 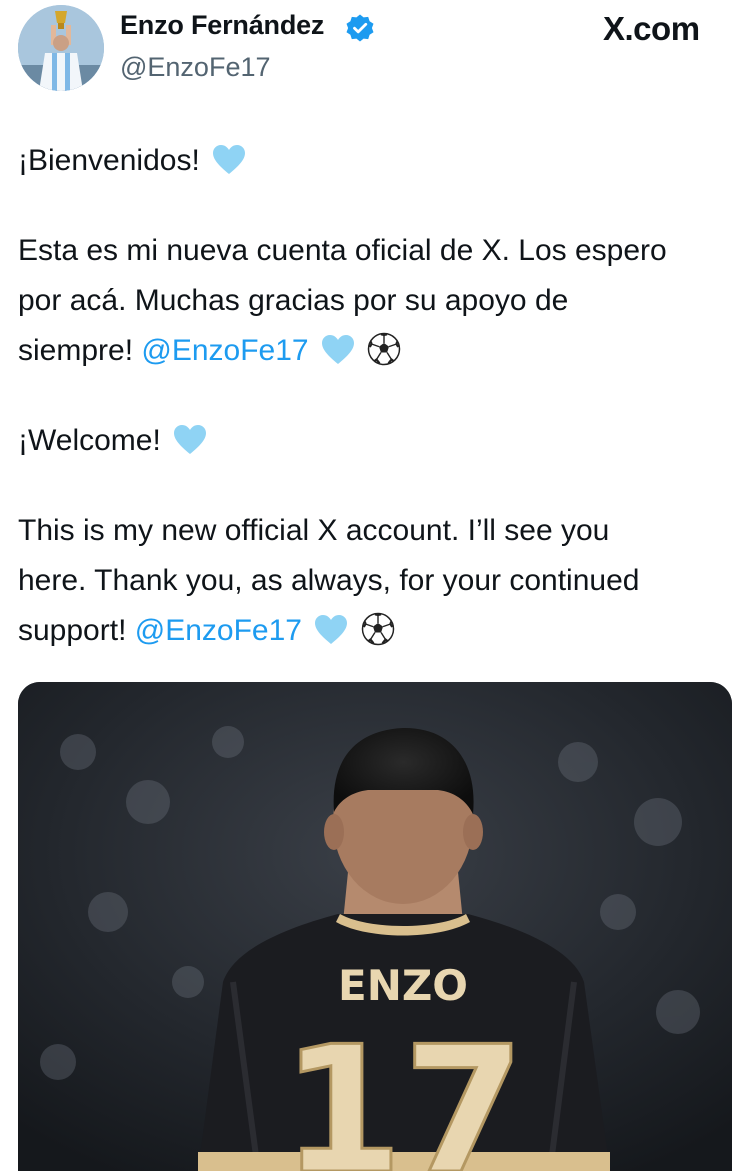 I want to click on shirt-number: 17, so click(x=403, y=1090).